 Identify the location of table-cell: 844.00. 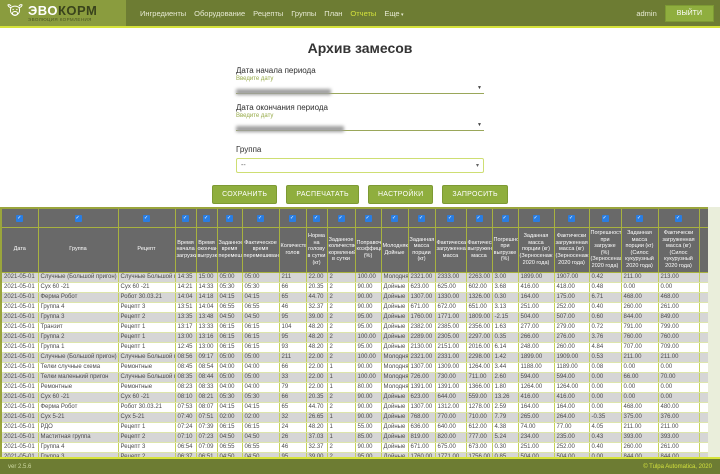
(639, 317).